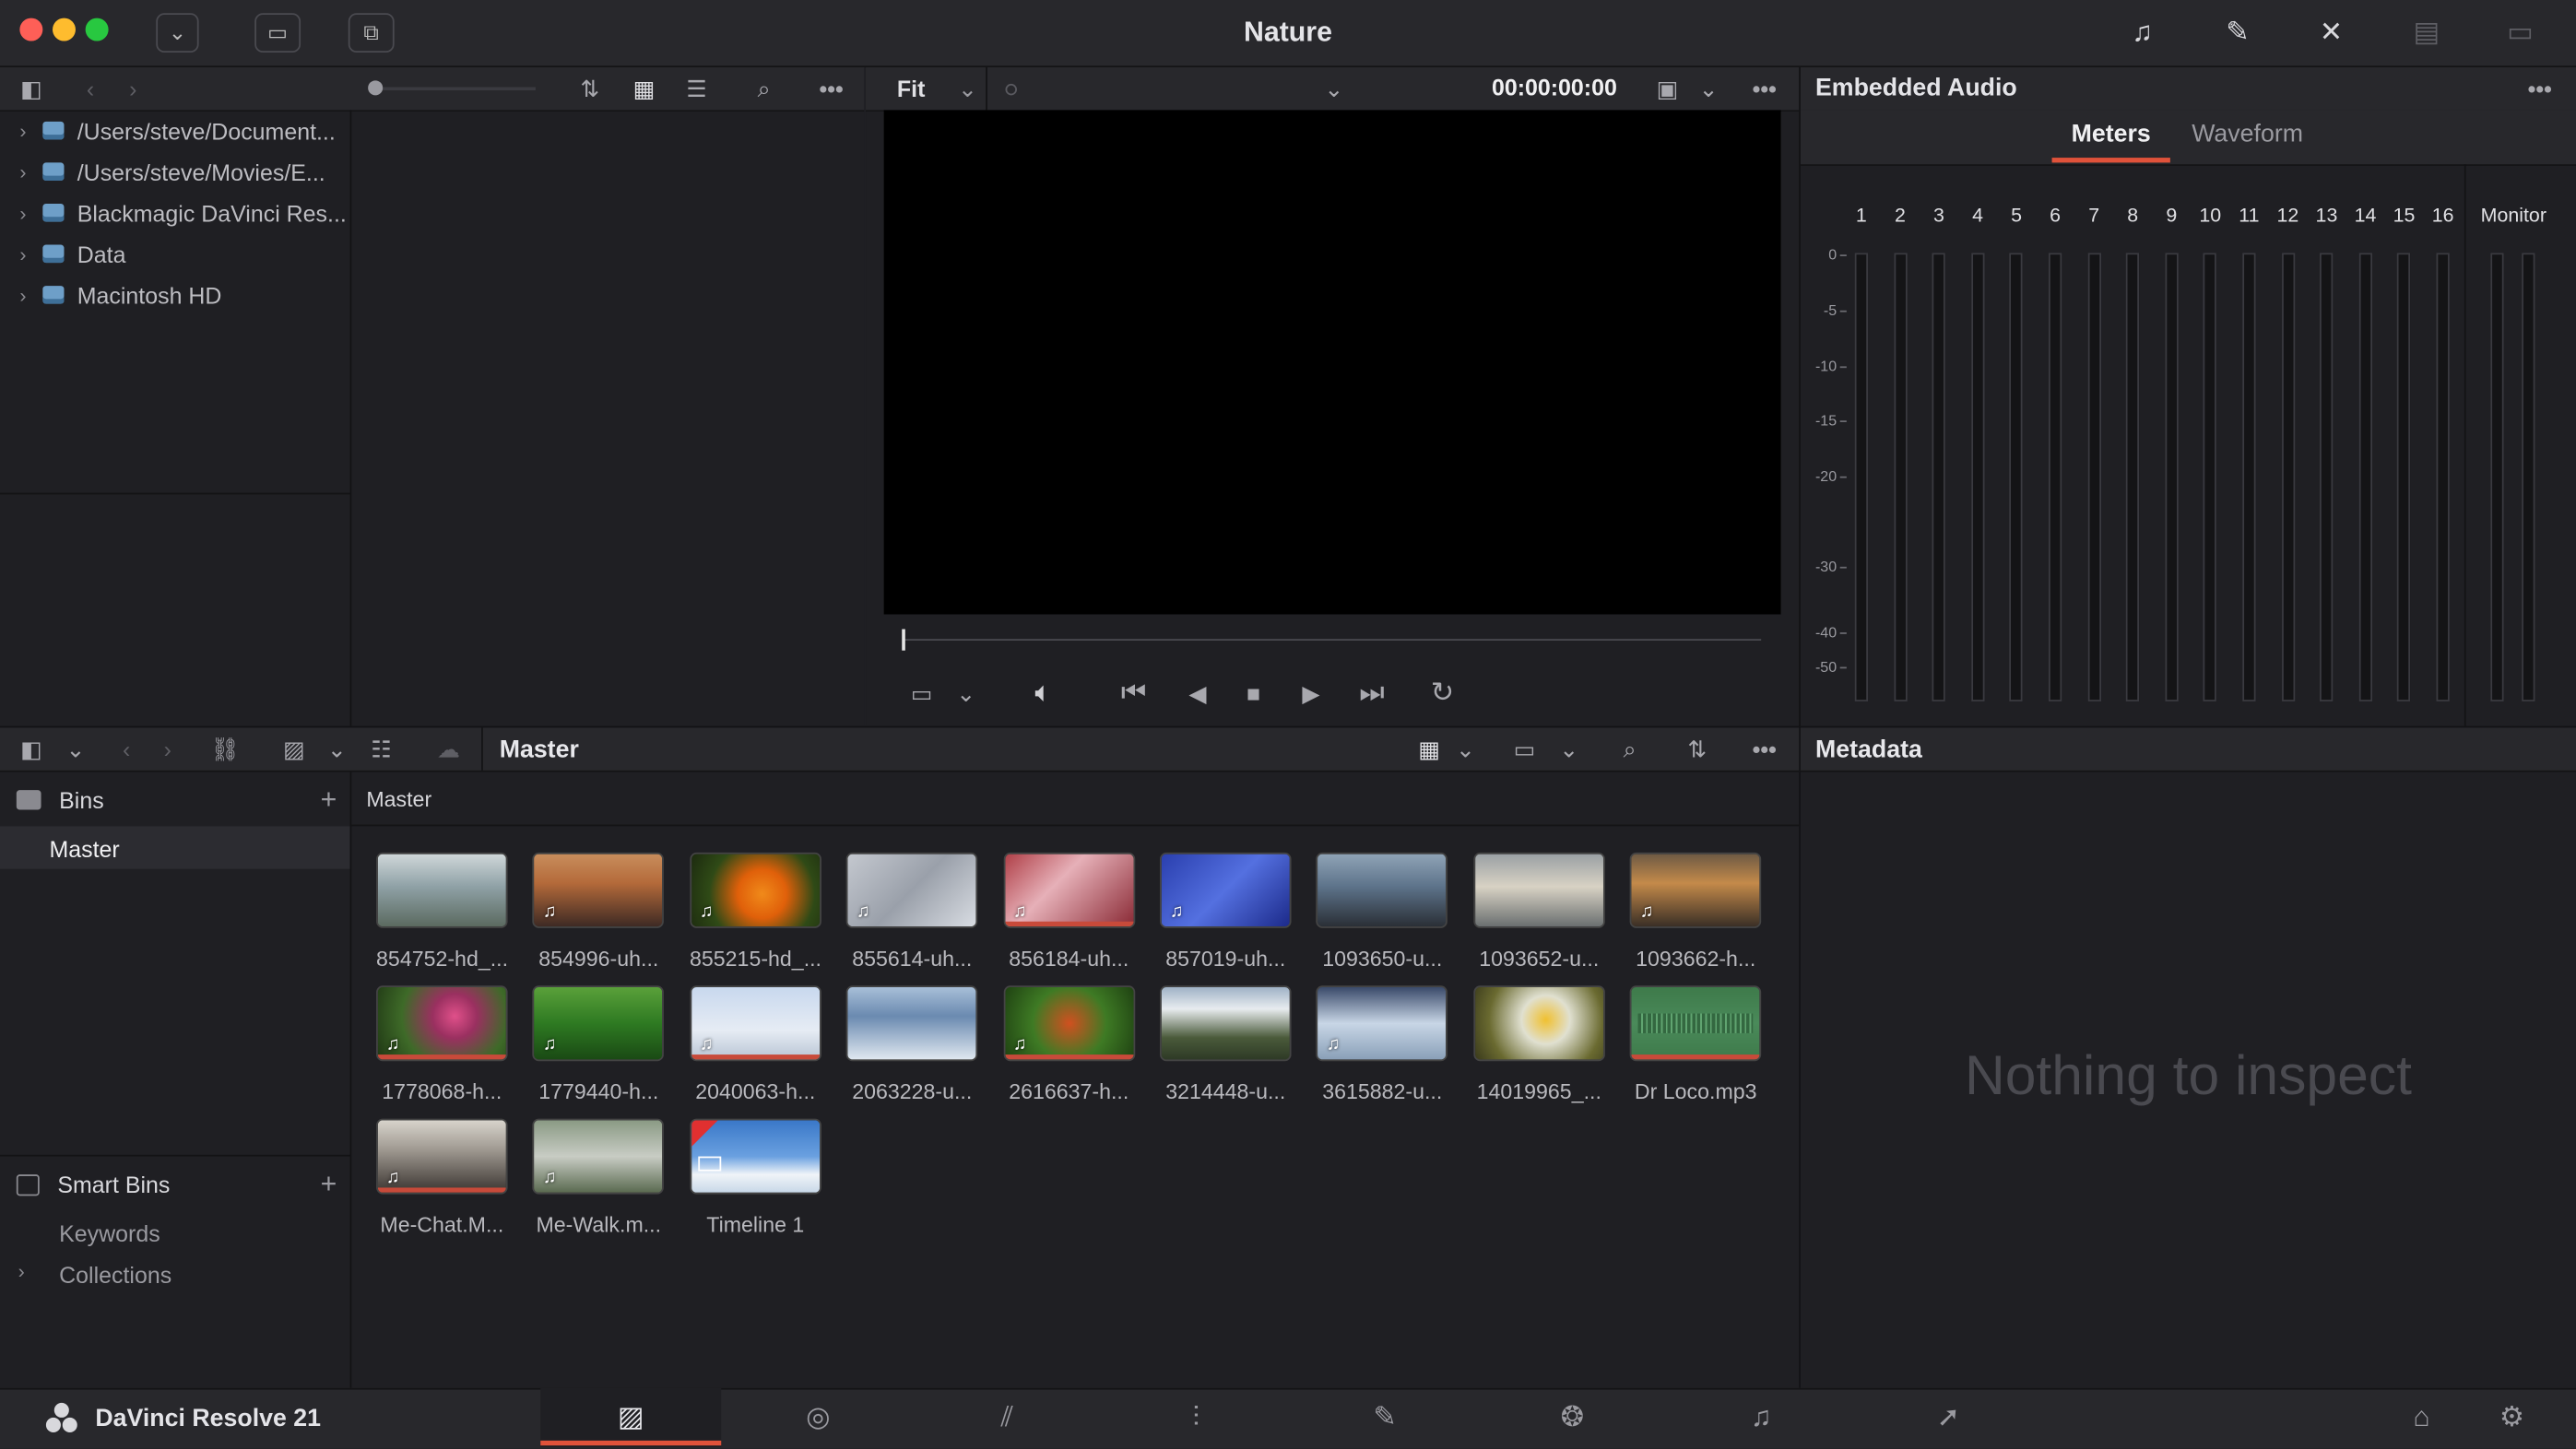  Describe the element at coordinates (697, 88) in the screenshot. I see `list-view-icon: ☰` at that location.